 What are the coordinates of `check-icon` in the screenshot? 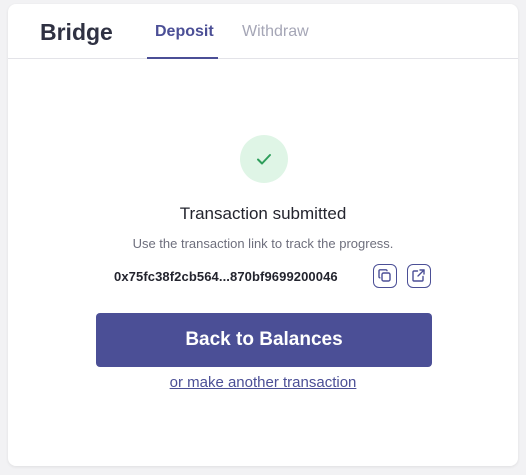 It's located at (264, 159).